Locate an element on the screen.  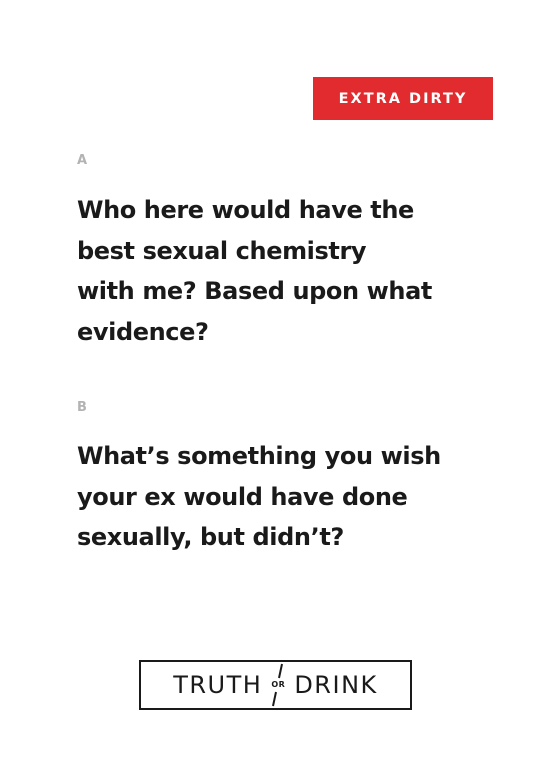
question-b-line: sexually, but didn’t? is located at coordinates (210, 537).